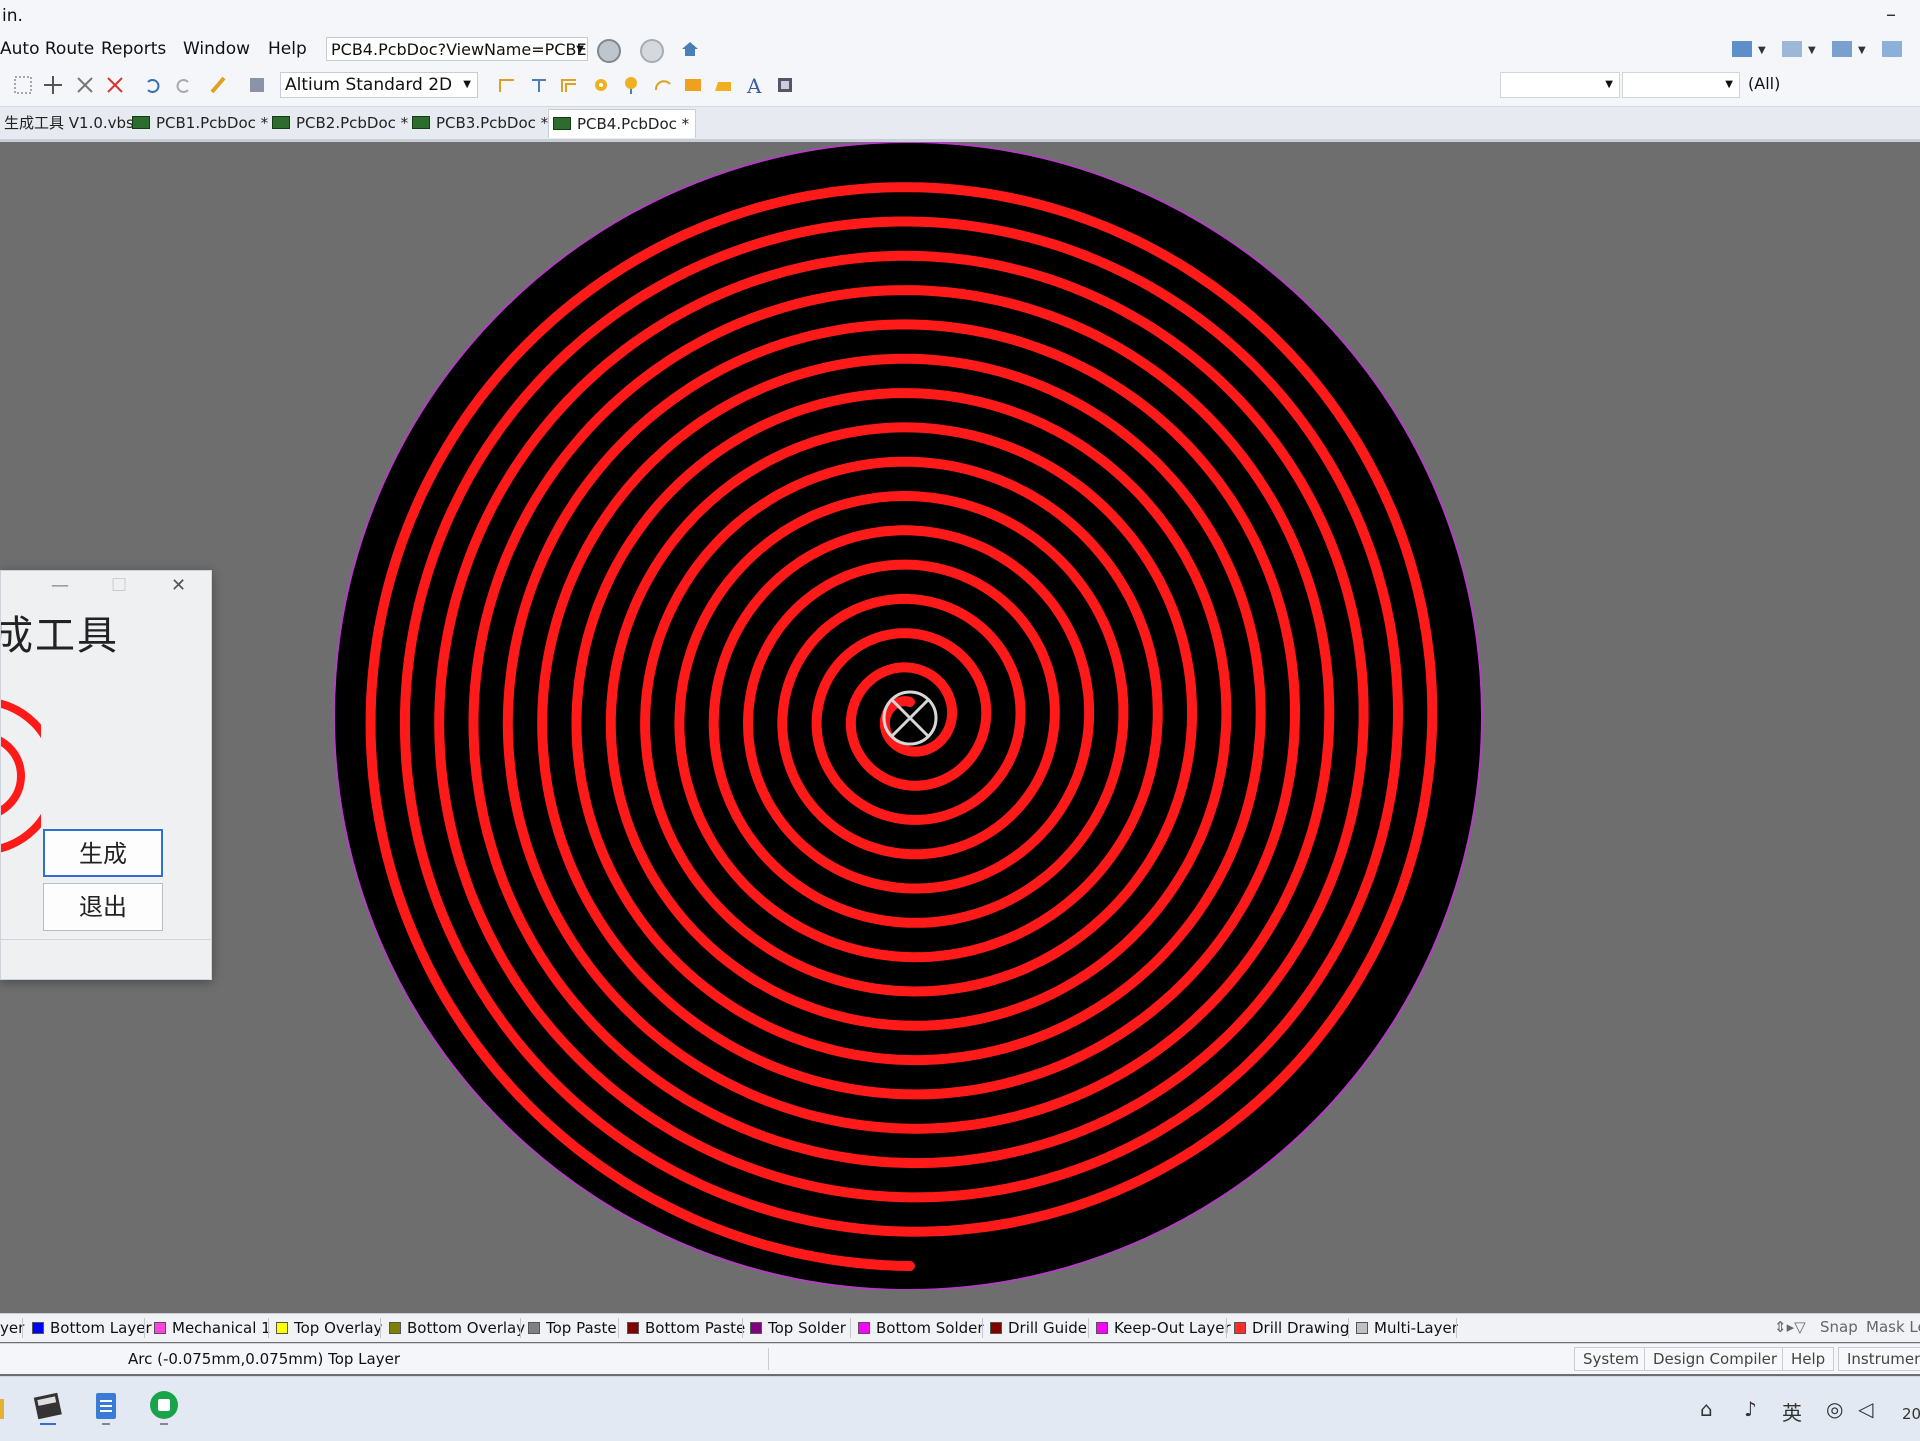 The height and width of the screenshot is (1441, 1920). I want to click on layer-tab-keep-out: Keep-Out Layer, so click(1163, 1328).